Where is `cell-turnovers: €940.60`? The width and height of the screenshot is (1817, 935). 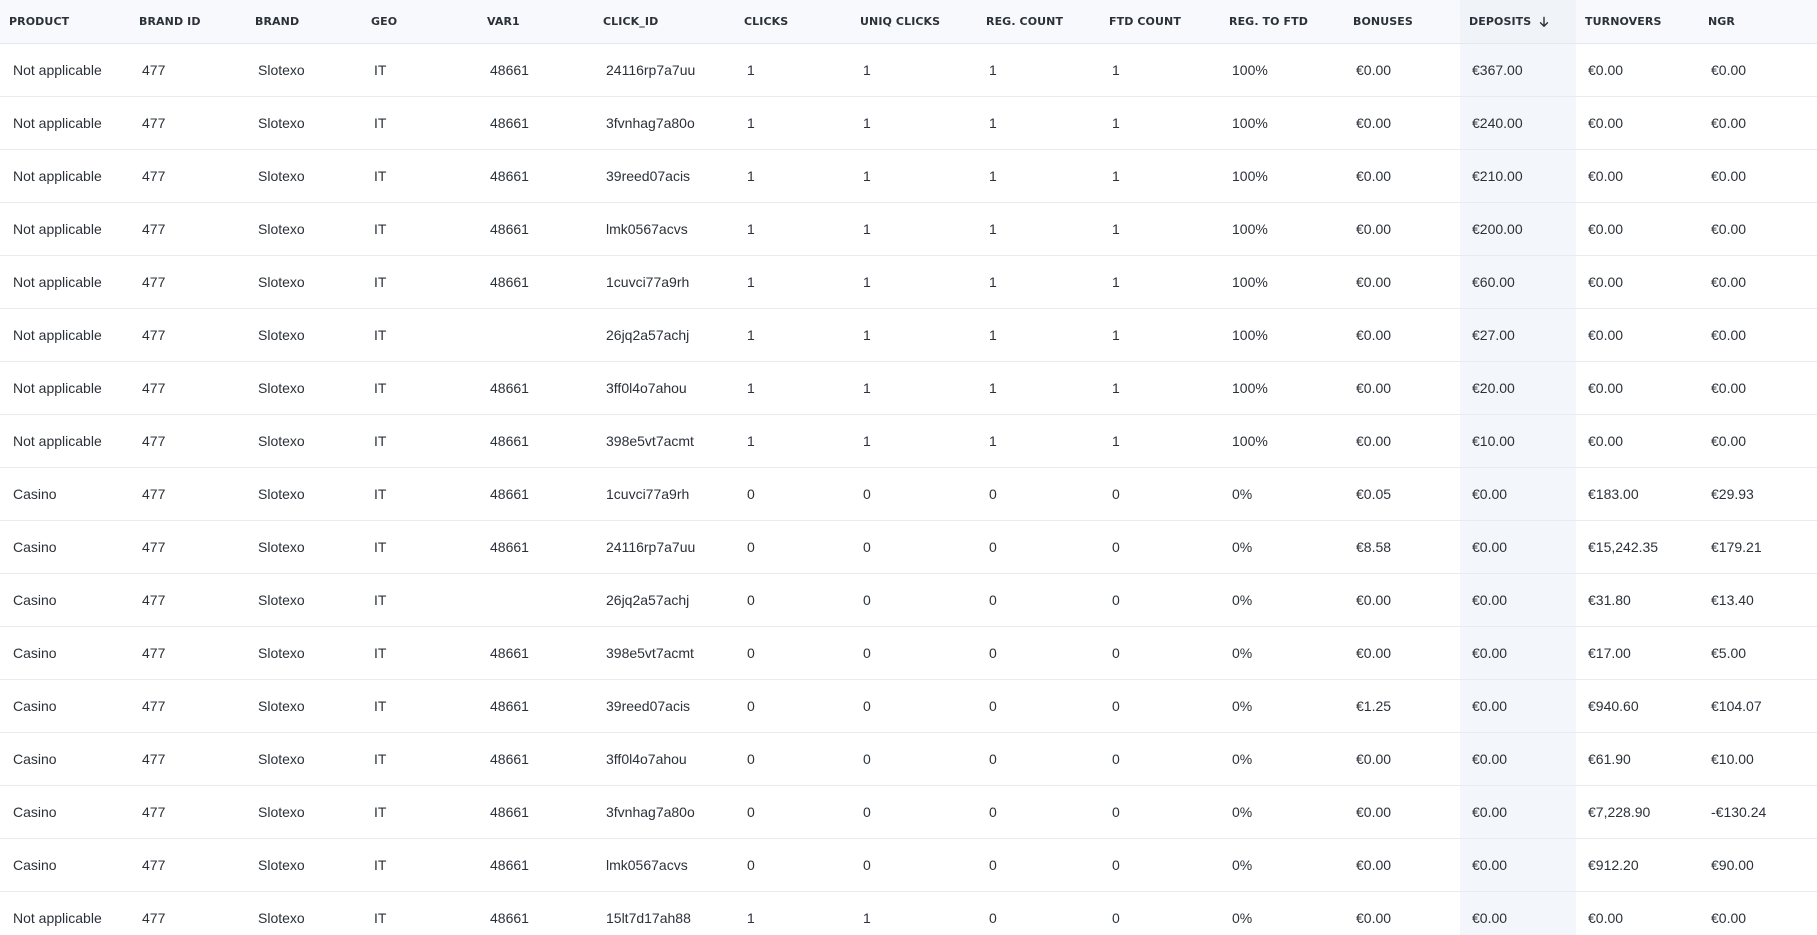
cell-turnovers: €940.60 is located at coordinates (1637, 706).